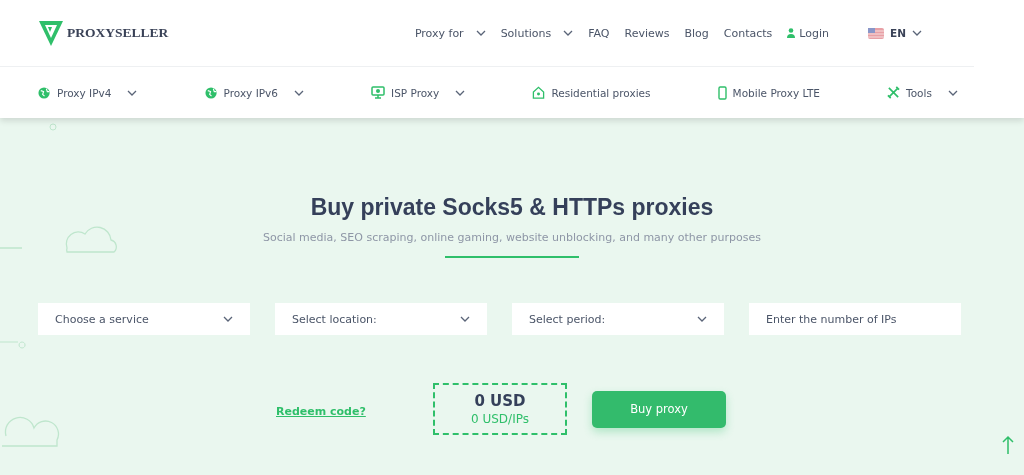 The height and width of the screenshot is (475, 1024). Describe the element at coordinates (599, 33) in the screenshot. I see `nav-link: FAQ` at that location.